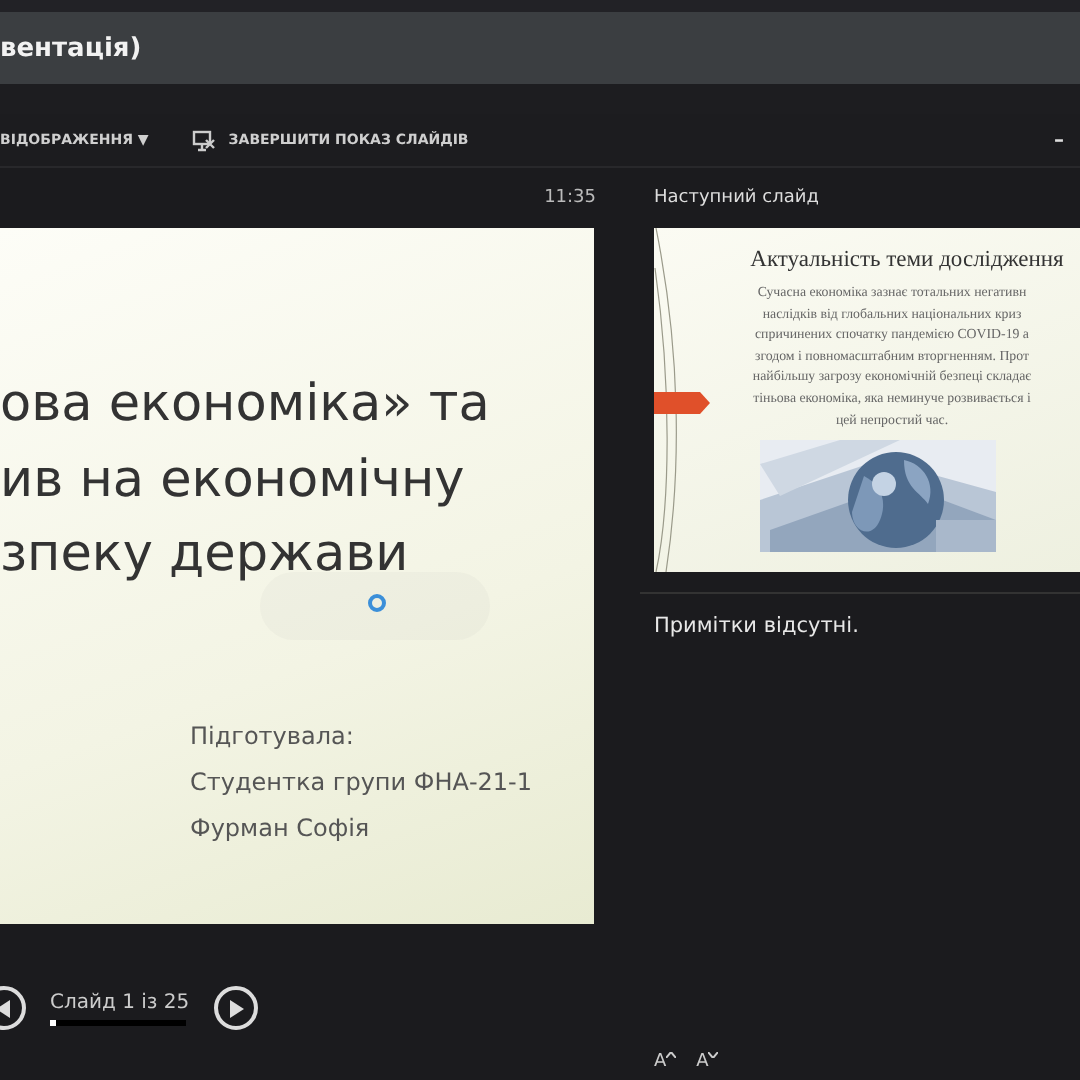 The width and height of the screenshot is (1080, 1080). I want to click on slide-title-line: ова економіка» та, so click(246, 405).